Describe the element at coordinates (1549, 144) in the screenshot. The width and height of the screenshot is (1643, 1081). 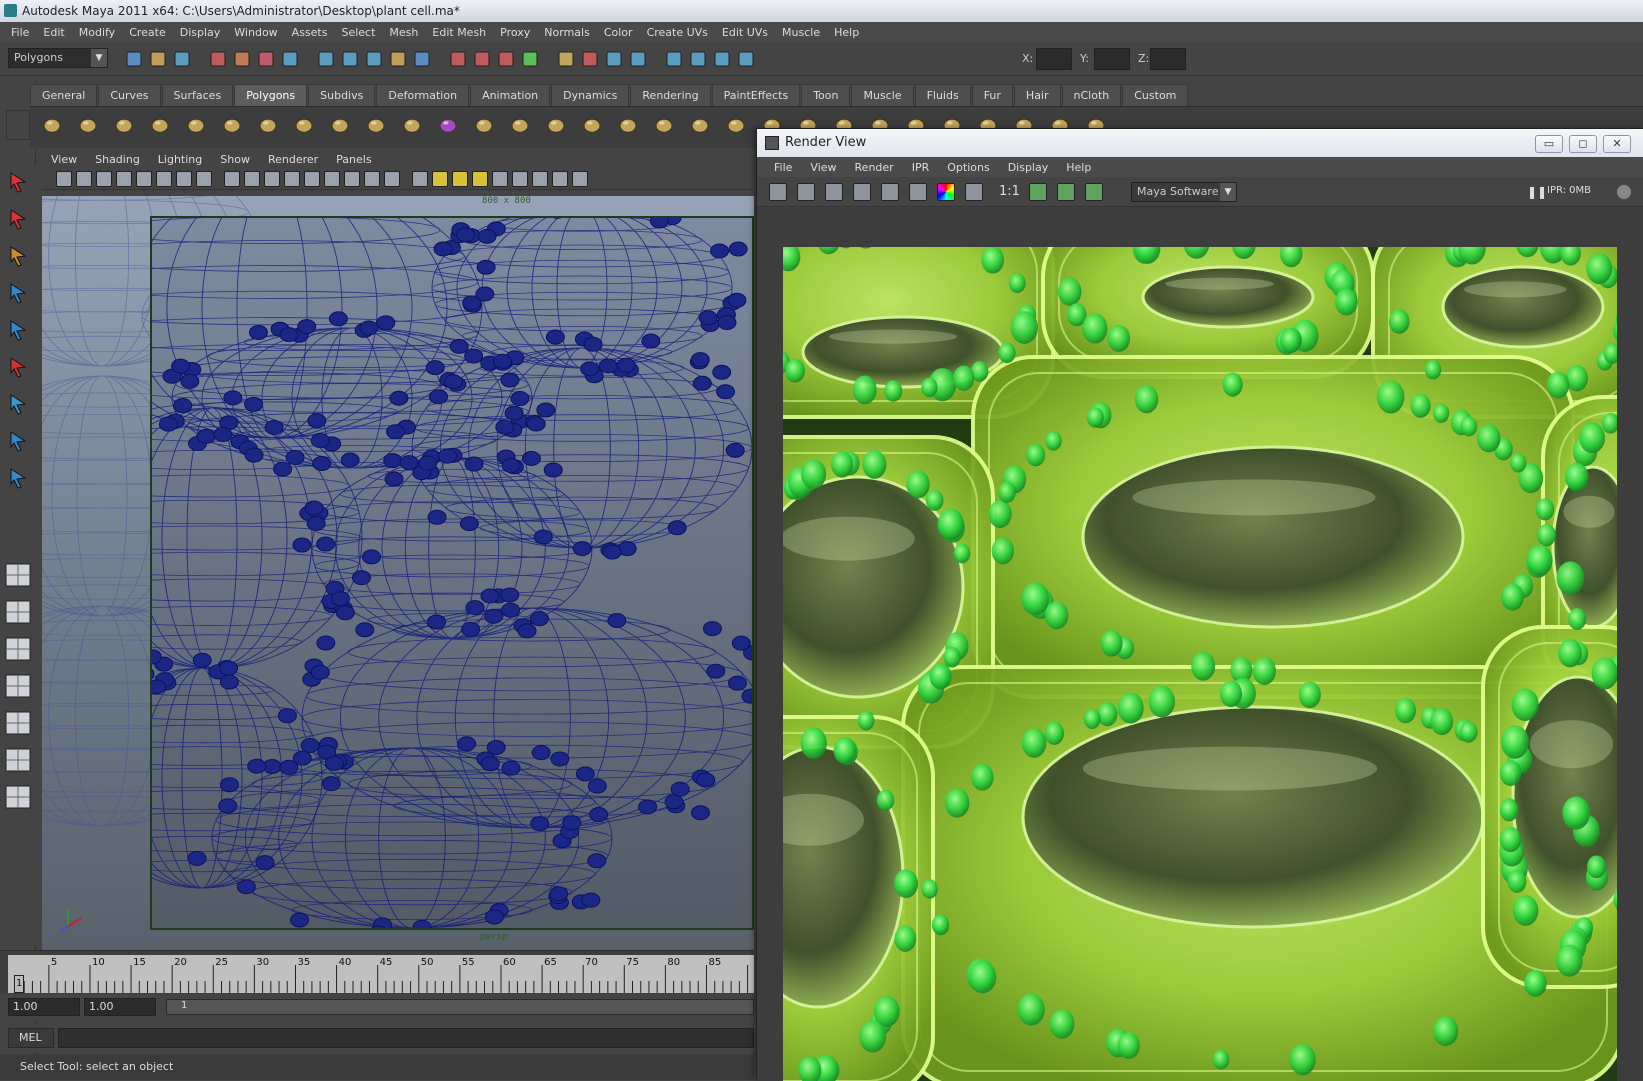
I see `minimize-button: ▭` at that location.